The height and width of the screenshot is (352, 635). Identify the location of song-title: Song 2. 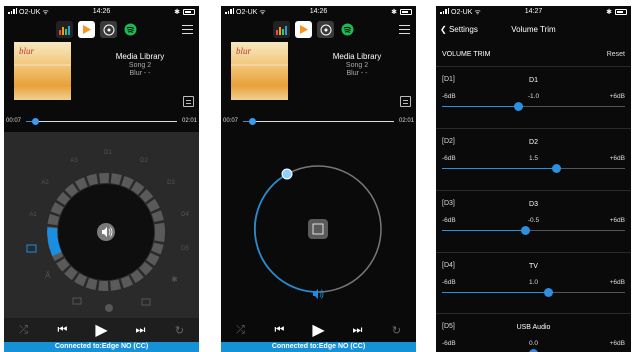
(140, 65).